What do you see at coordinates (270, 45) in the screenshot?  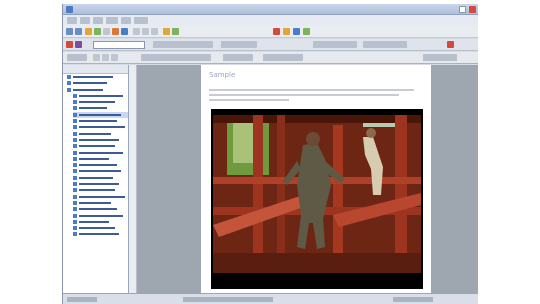 I see `address-toolbar` at bounding box center [270, 45].